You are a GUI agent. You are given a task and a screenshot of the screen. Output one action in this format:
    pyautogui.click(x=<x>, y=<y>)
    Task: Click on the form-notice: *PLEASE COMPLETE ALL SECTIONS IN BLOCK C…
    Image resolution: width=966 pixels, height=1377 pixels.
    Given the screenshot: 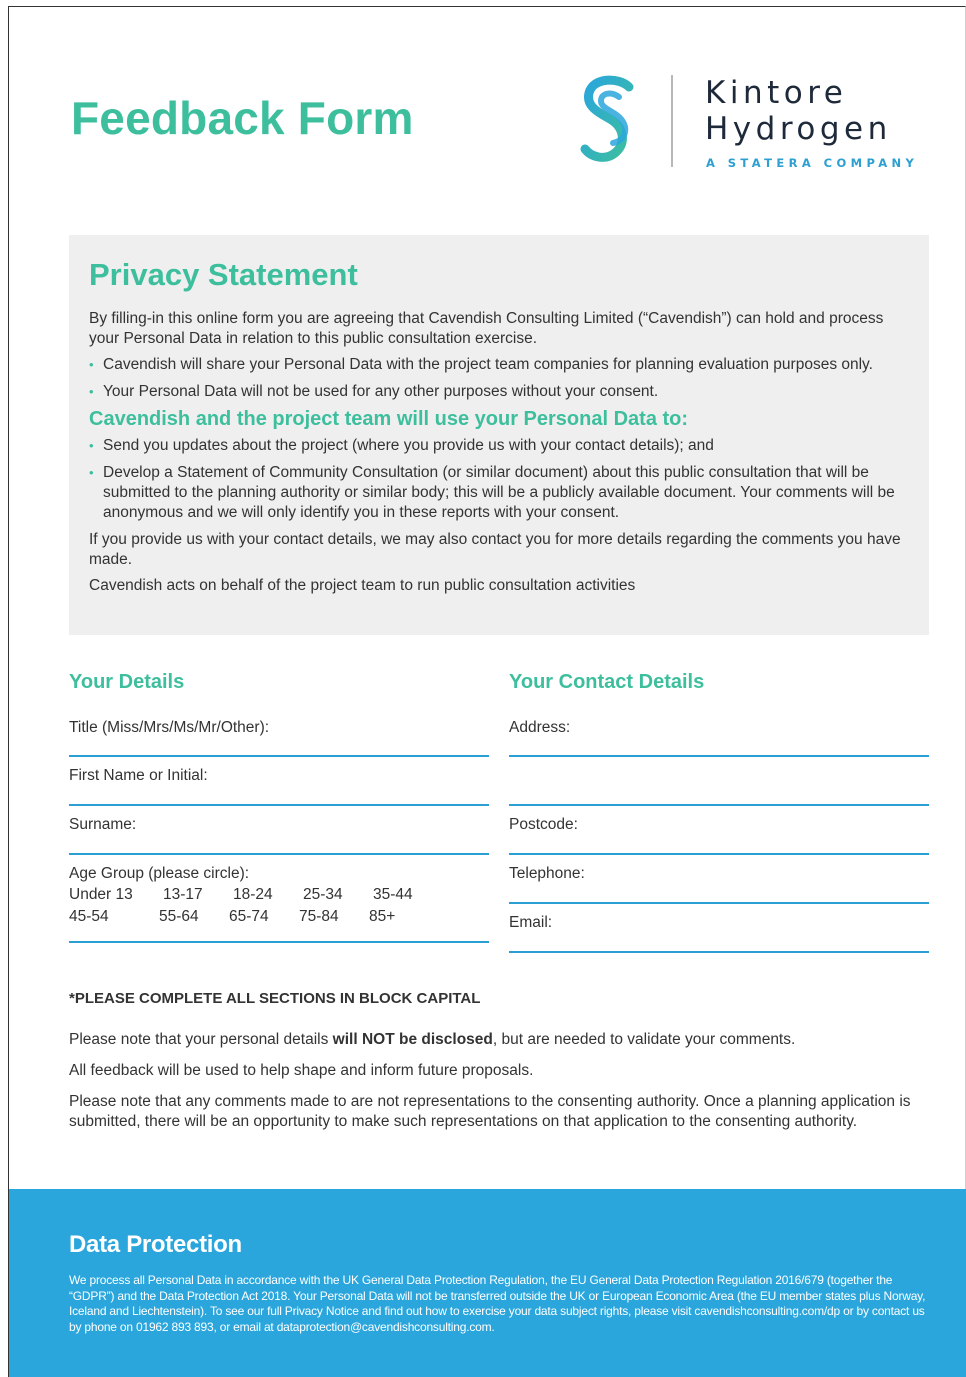 What is the action you would take?
    pyautogui.click(x=499, y=1066)
    